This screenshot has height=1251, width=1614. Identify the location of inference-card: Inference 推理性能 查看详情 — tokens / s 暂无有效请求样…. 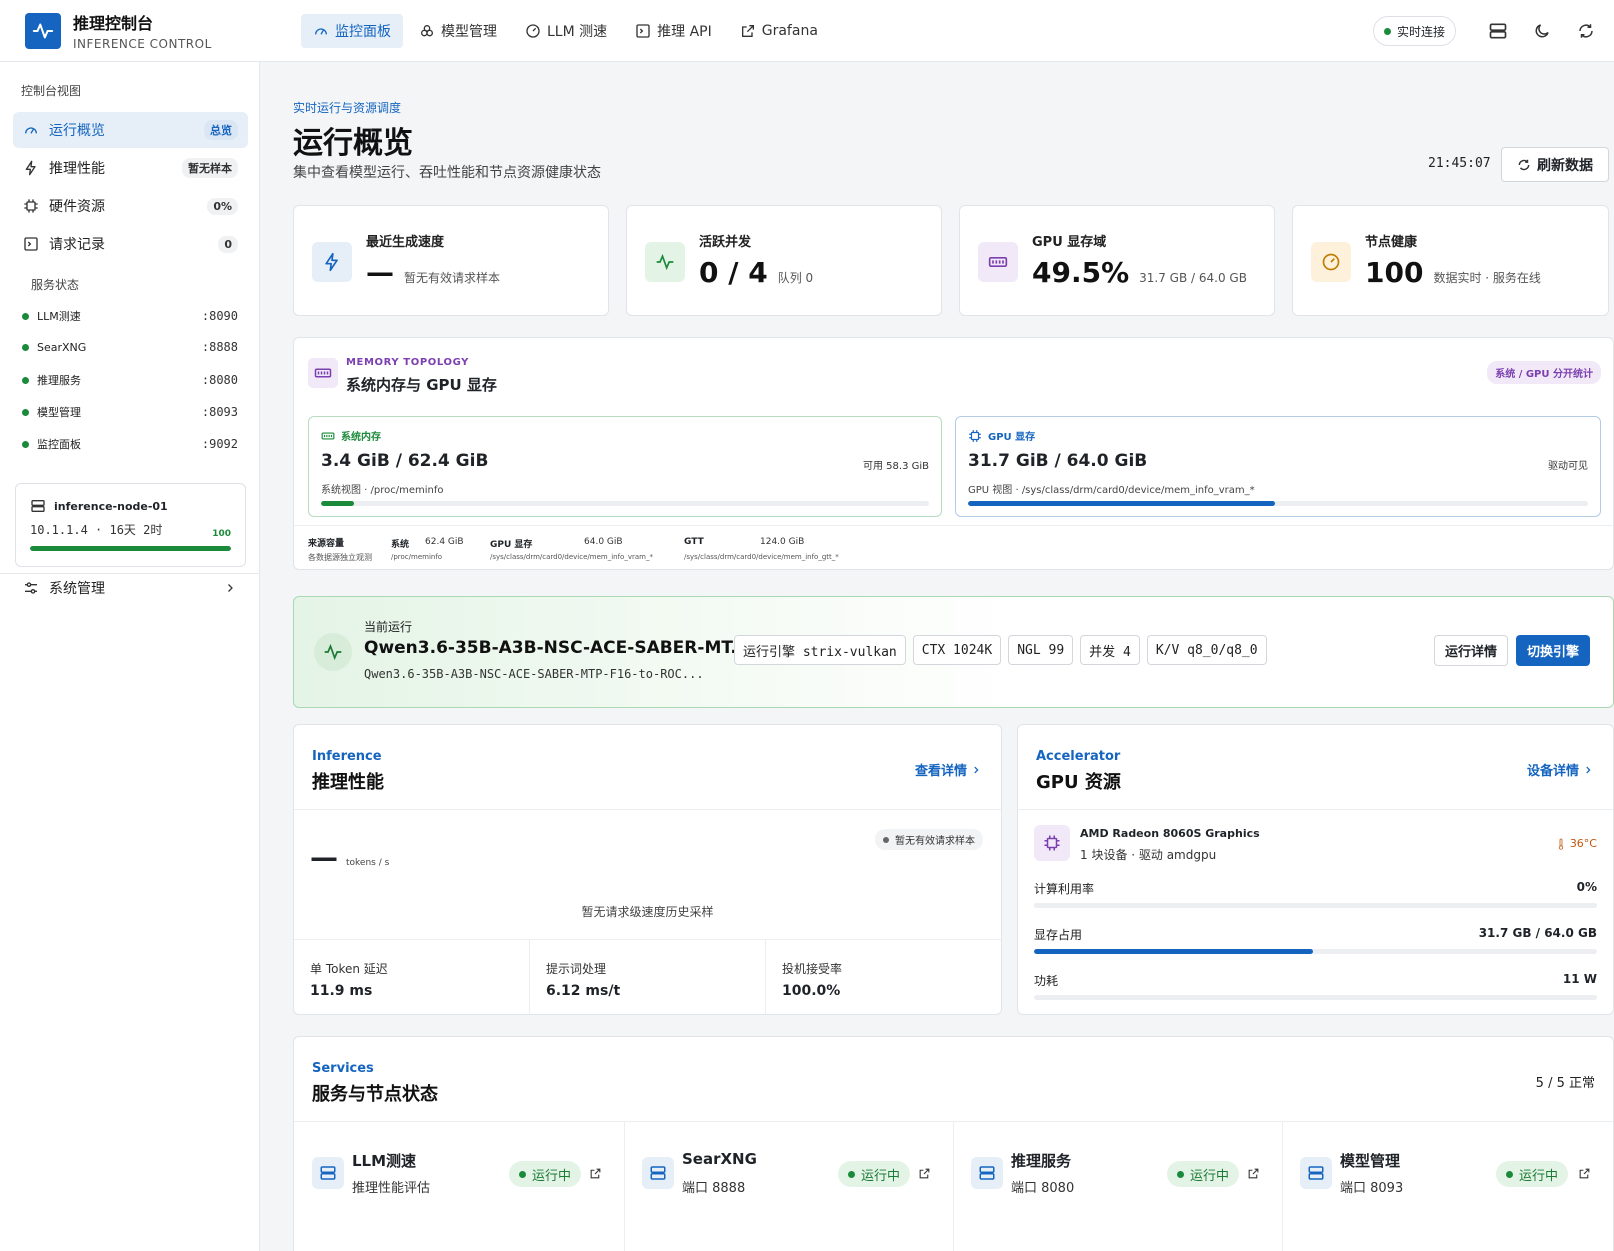
(647, 869).